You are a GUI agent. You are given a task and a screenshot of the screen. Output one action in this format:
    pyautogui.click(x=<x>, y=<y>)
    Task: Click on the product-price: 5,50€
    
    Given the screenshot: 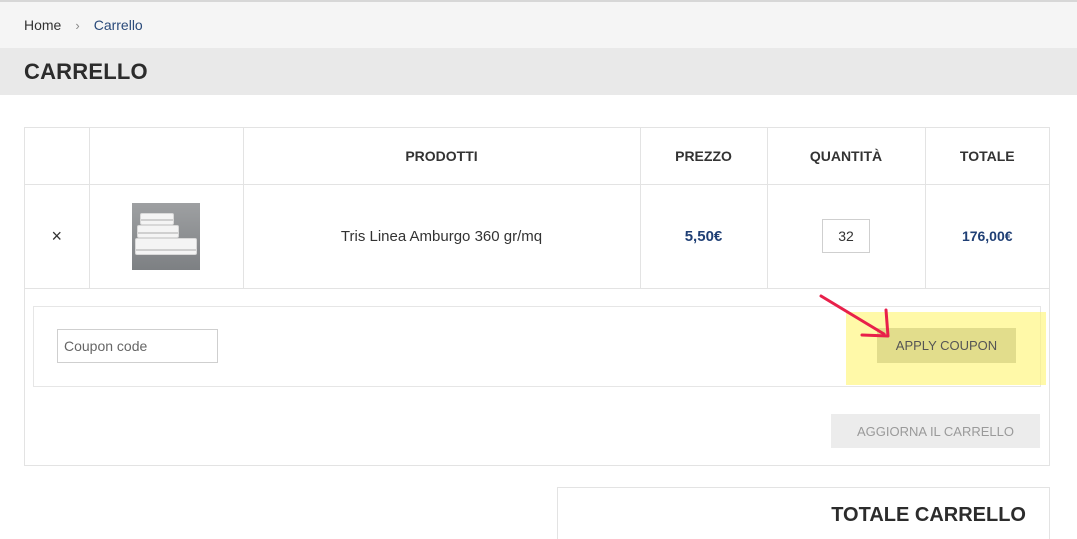 What is the action you would take?
    pyautogui.click(x=703, y=236)
    